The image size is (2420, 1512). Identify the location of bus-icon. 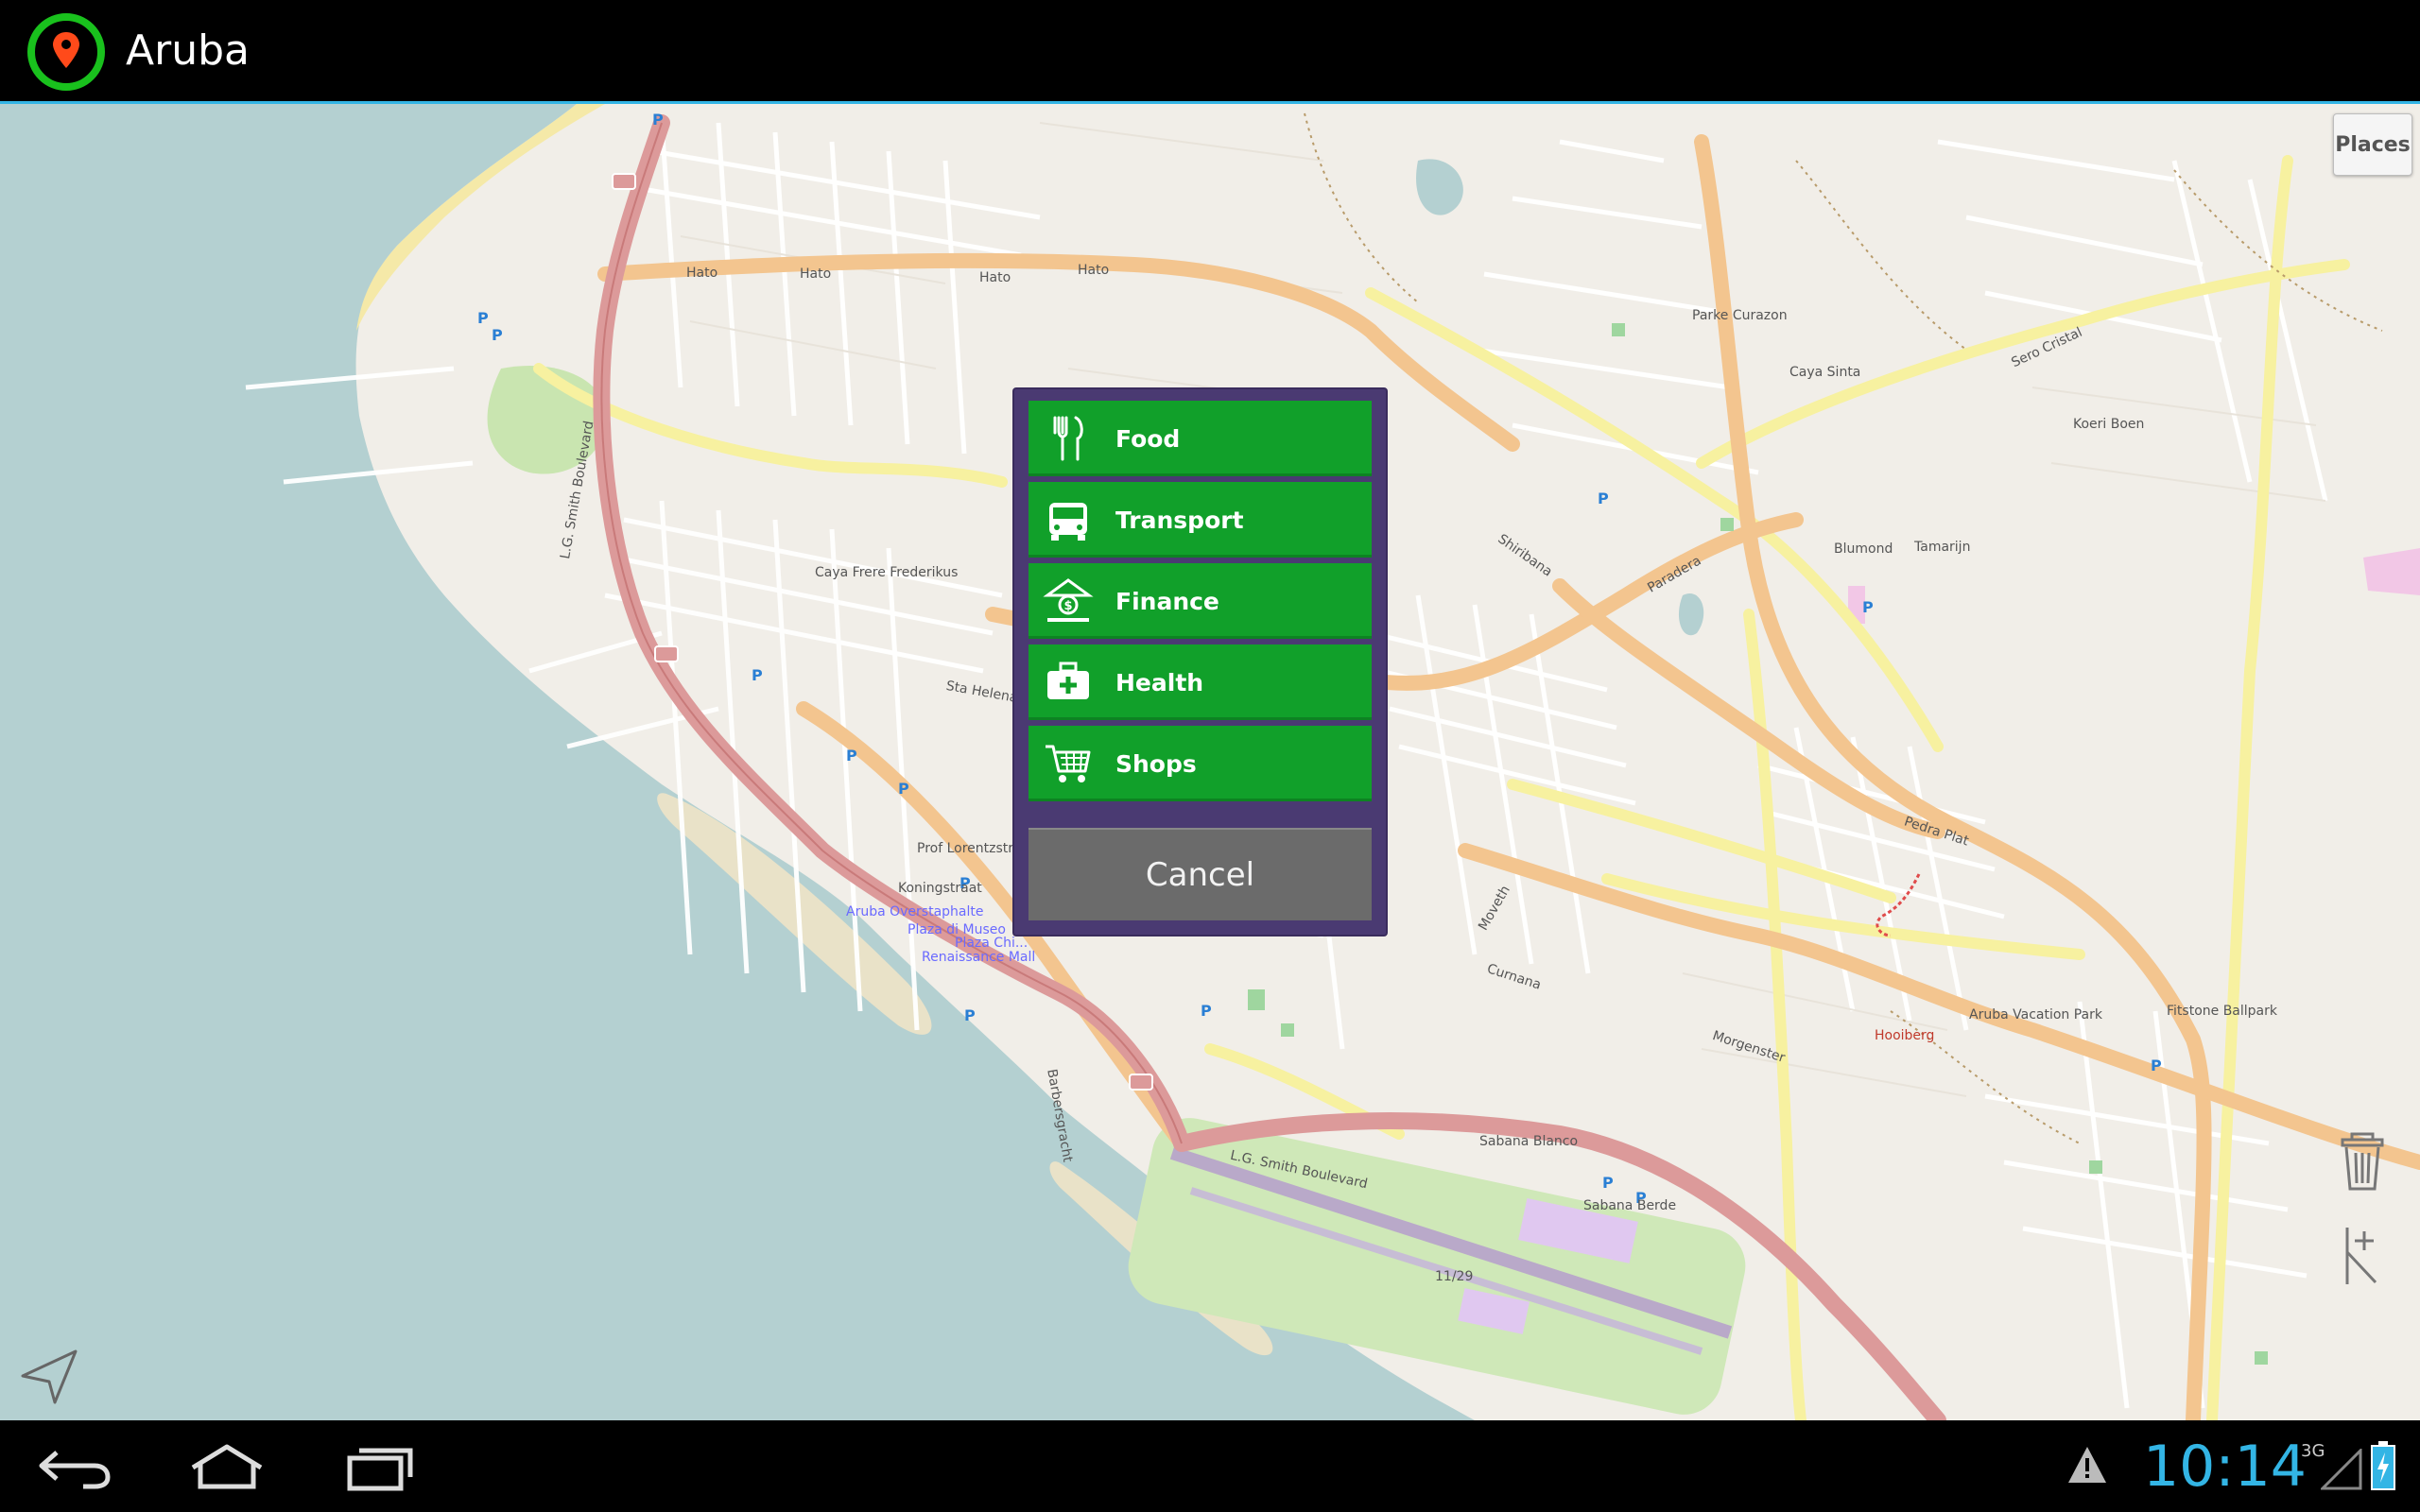
(1068, 522).